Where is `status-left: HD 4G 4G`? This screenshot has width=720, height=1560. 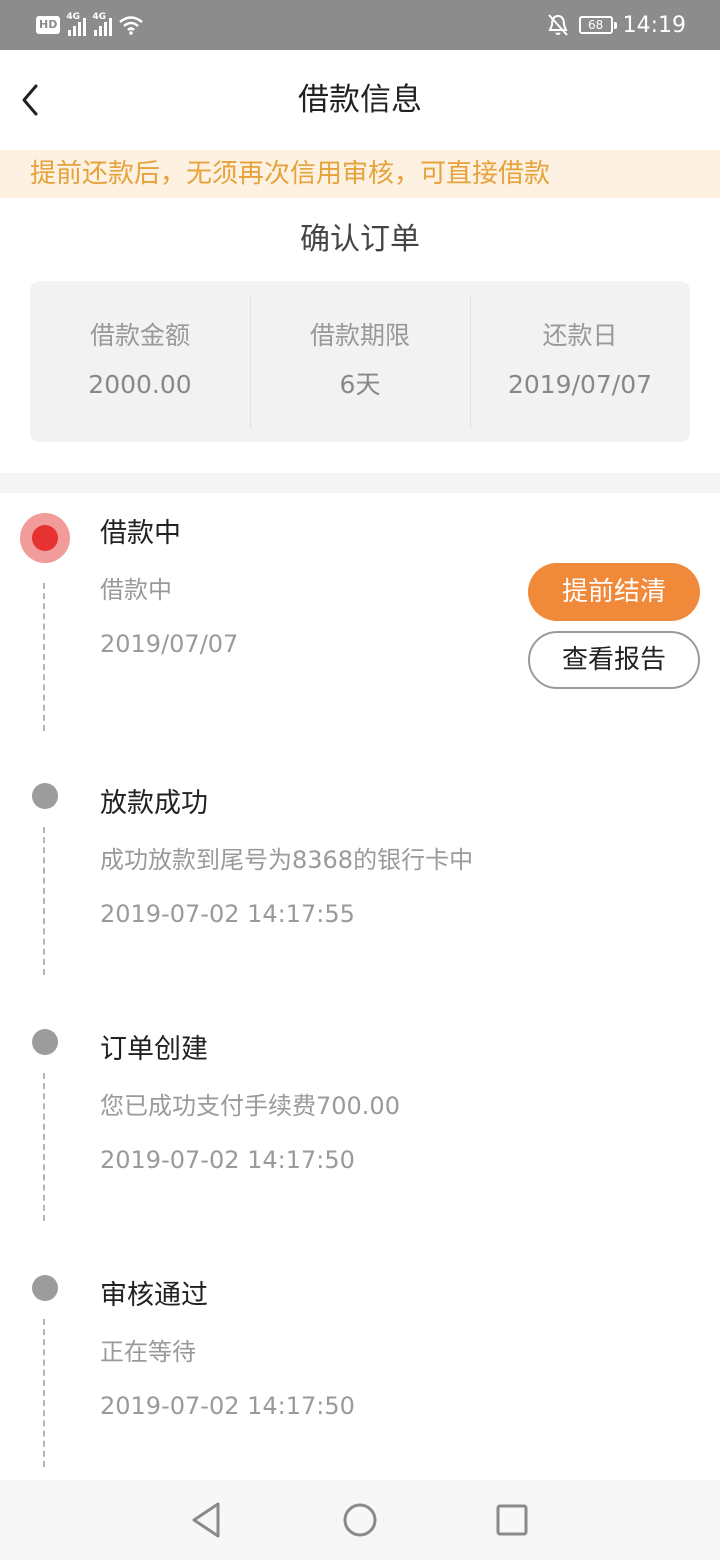 status-left: HD 4G 4G is located at coordinates (90, 25).